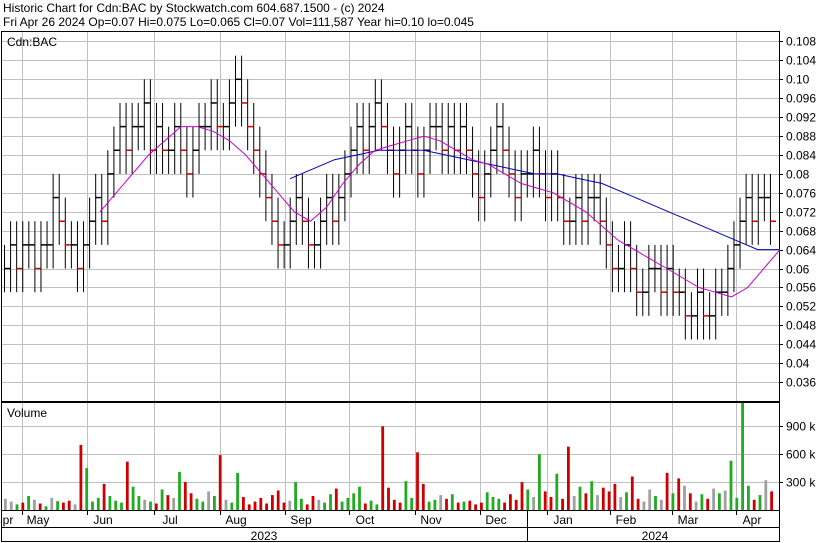 The image size is (830, 543). Describe the element at coordinates (102, 520) in the screenshot. I see `month-label: Jun` at that location.